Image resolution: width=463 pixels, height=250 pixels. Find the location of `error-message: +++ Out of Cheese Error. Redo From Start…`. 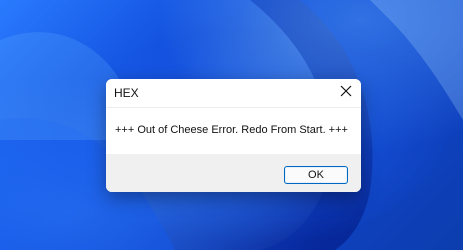

error-message: +++ Out of Cheese Error. Redo From Start… is located at coordinates (231, 130).